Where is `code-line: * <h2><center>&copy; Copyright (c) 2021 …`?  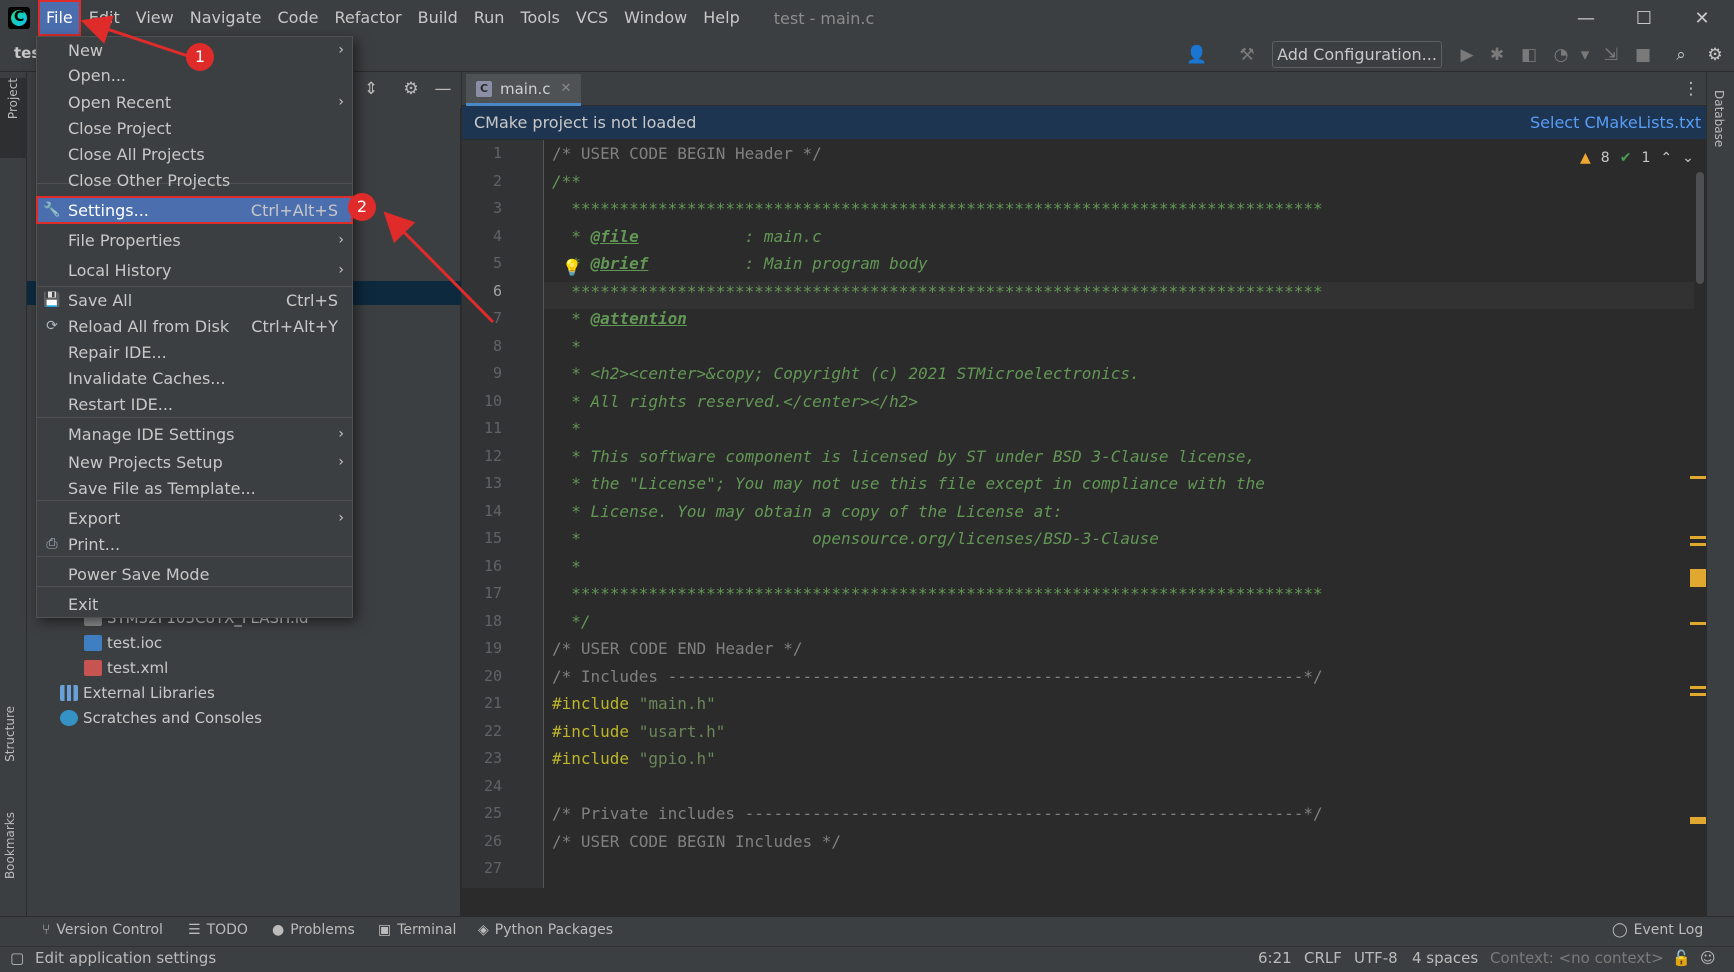
code-line: * <h2><center>&copy; Copyright (c) 2021 … is located at coordinates (845, 374).